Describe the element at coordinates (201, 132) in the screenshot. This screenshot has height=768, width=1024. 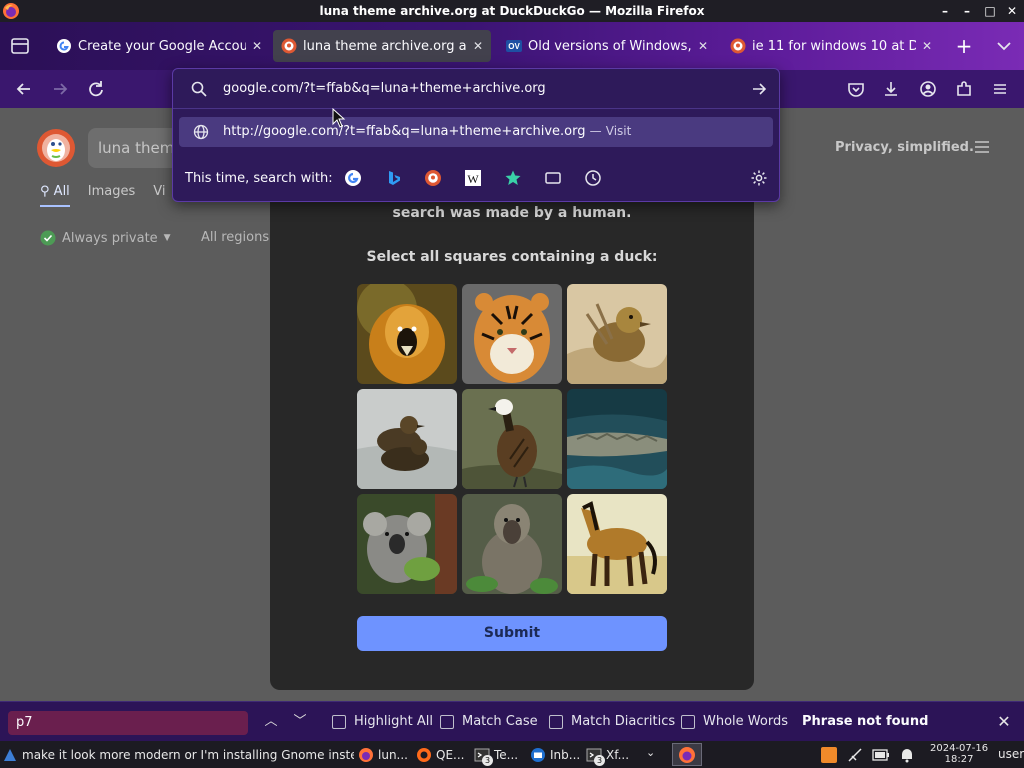
I see `globe-icon` at that location.